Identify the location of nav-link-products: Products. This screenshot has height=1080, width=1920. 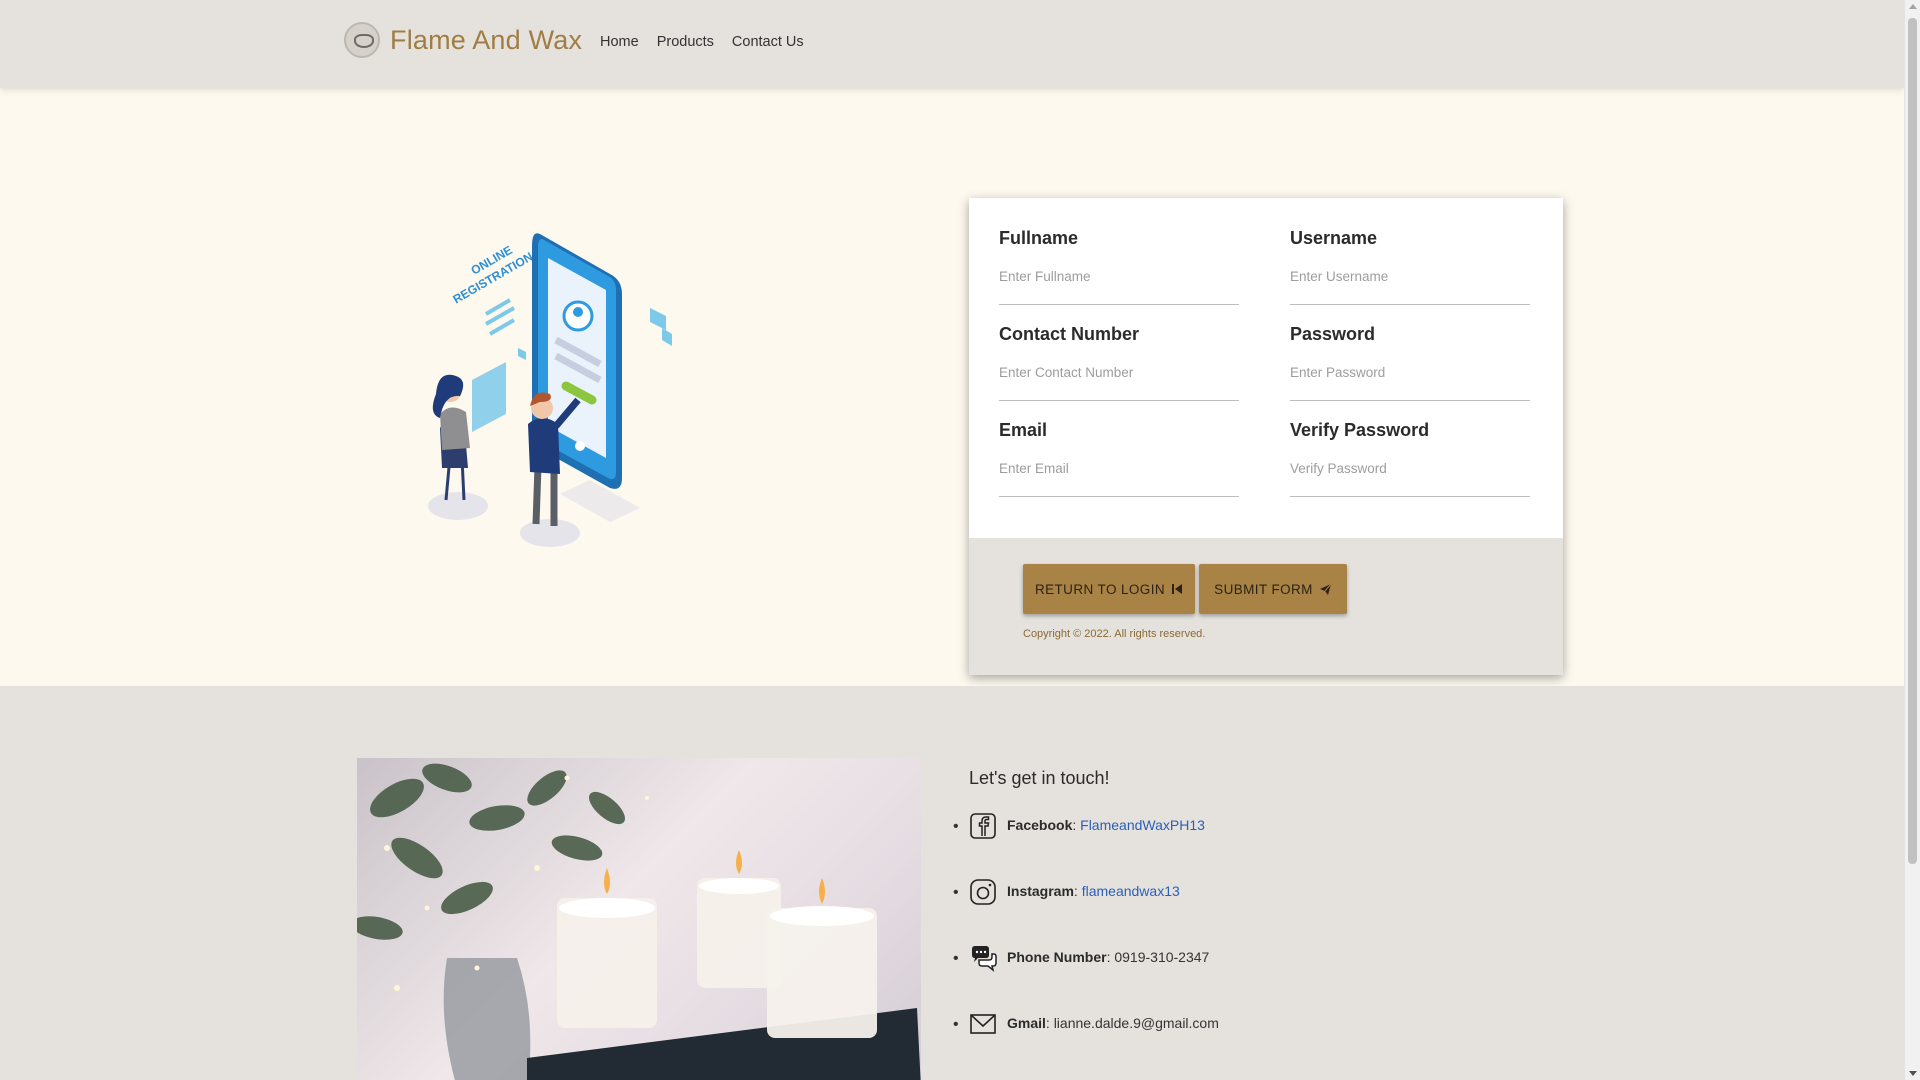
(685, 42).